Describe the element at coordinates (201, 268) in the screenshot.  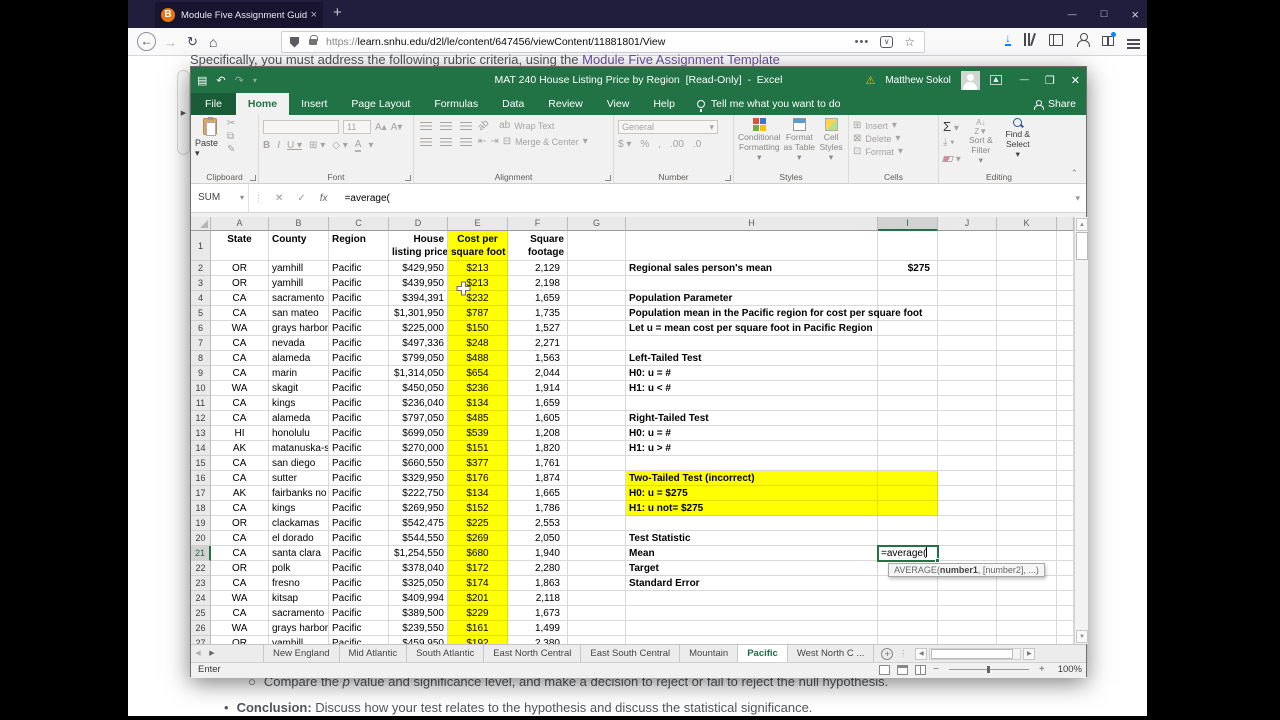
I see `row-header-2: 2` at that location.